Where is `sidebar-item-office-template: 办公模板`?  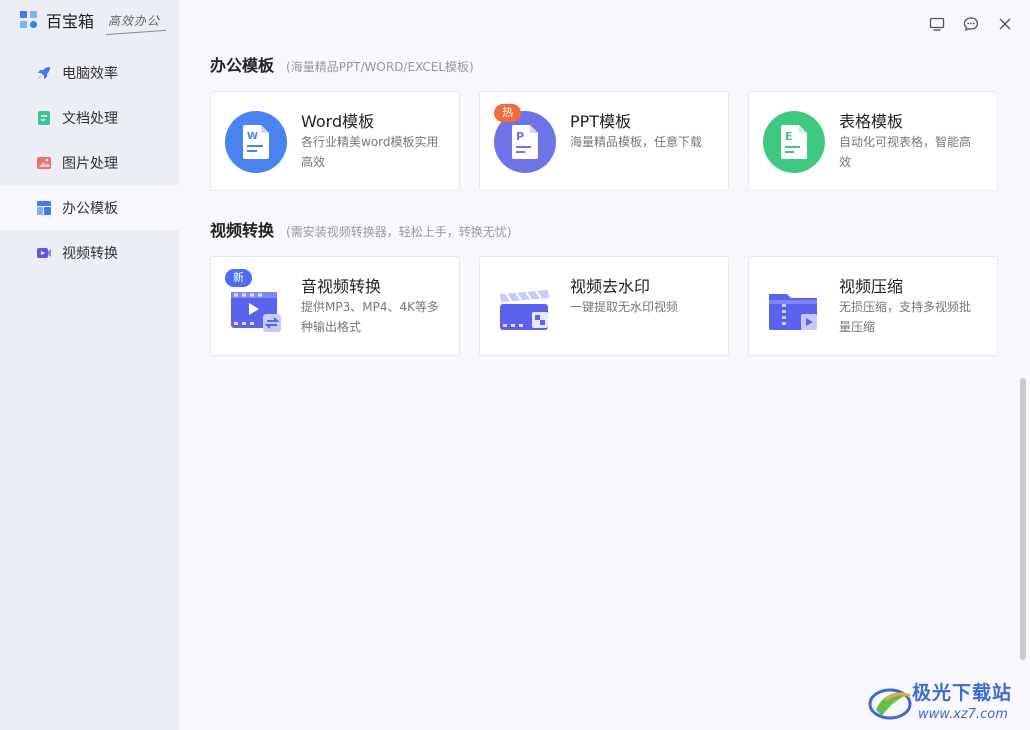
sidebar-item-office-template: 办公模板 is located at coordinates (89, 207).